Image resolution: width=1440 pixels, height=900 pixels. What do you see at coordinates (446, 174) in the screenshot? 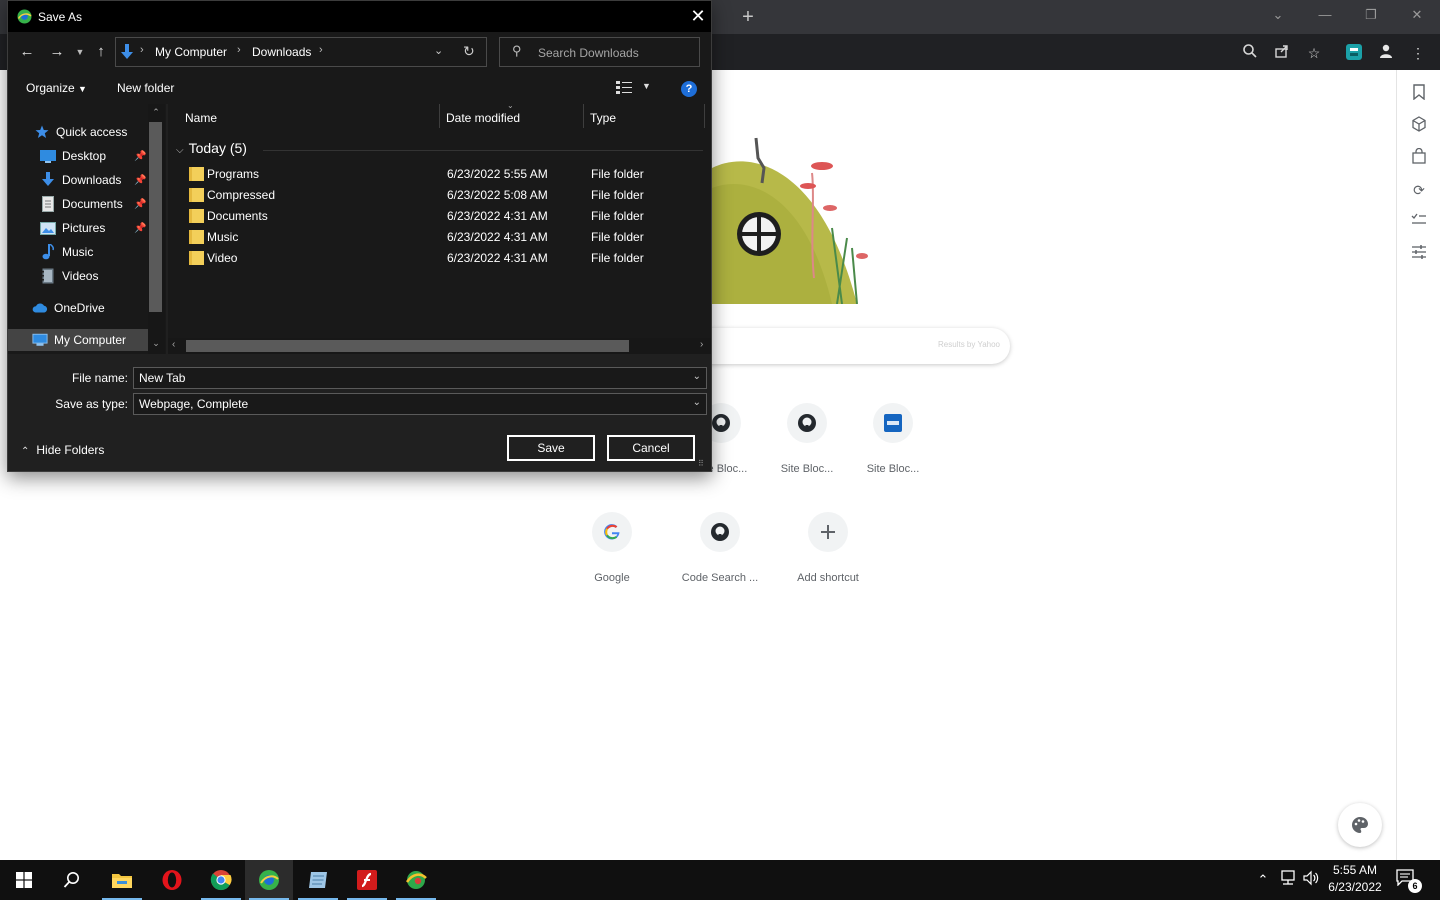
I see `table-row: Programs 6/23/2022 5:55 AM File folder` at bounding box center [446, 174].